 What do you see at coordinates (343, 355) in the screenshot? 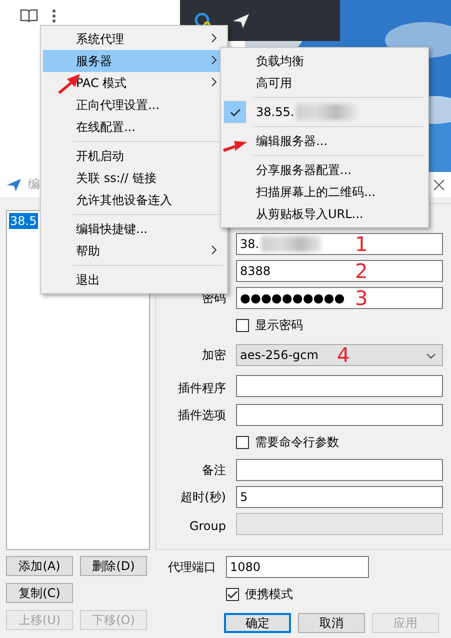
I see `annotation-number: 4` at bounding box center [343, 355].